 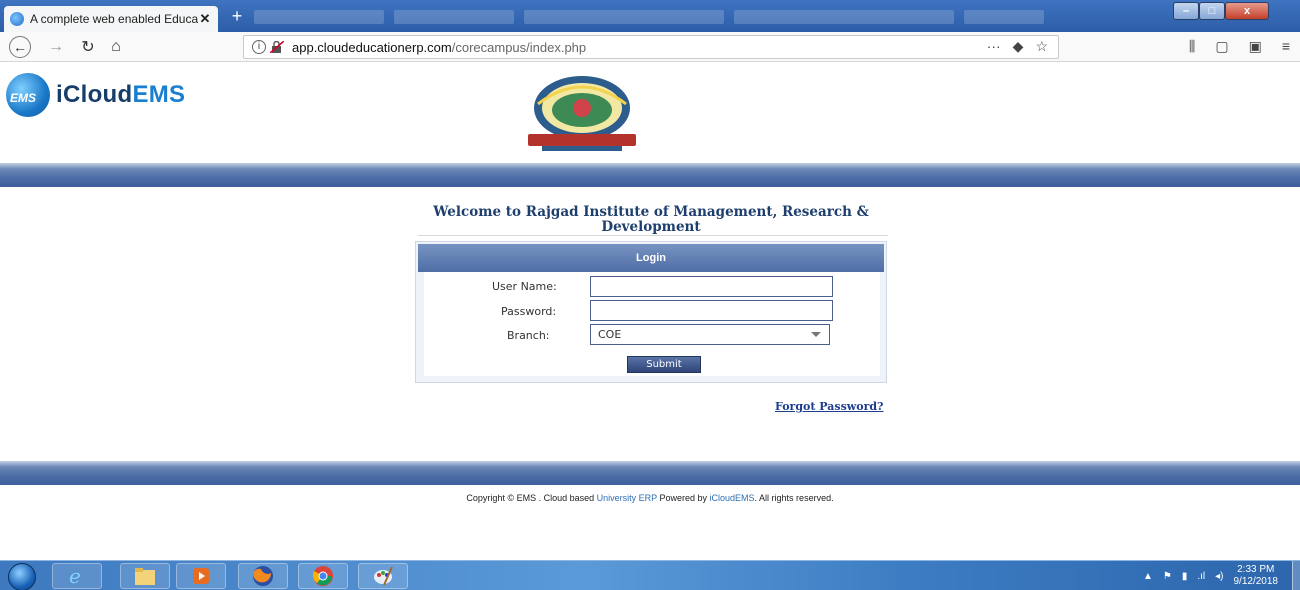 I want to click on sidebar-icon: ▢, so click(x=1221, y=46).